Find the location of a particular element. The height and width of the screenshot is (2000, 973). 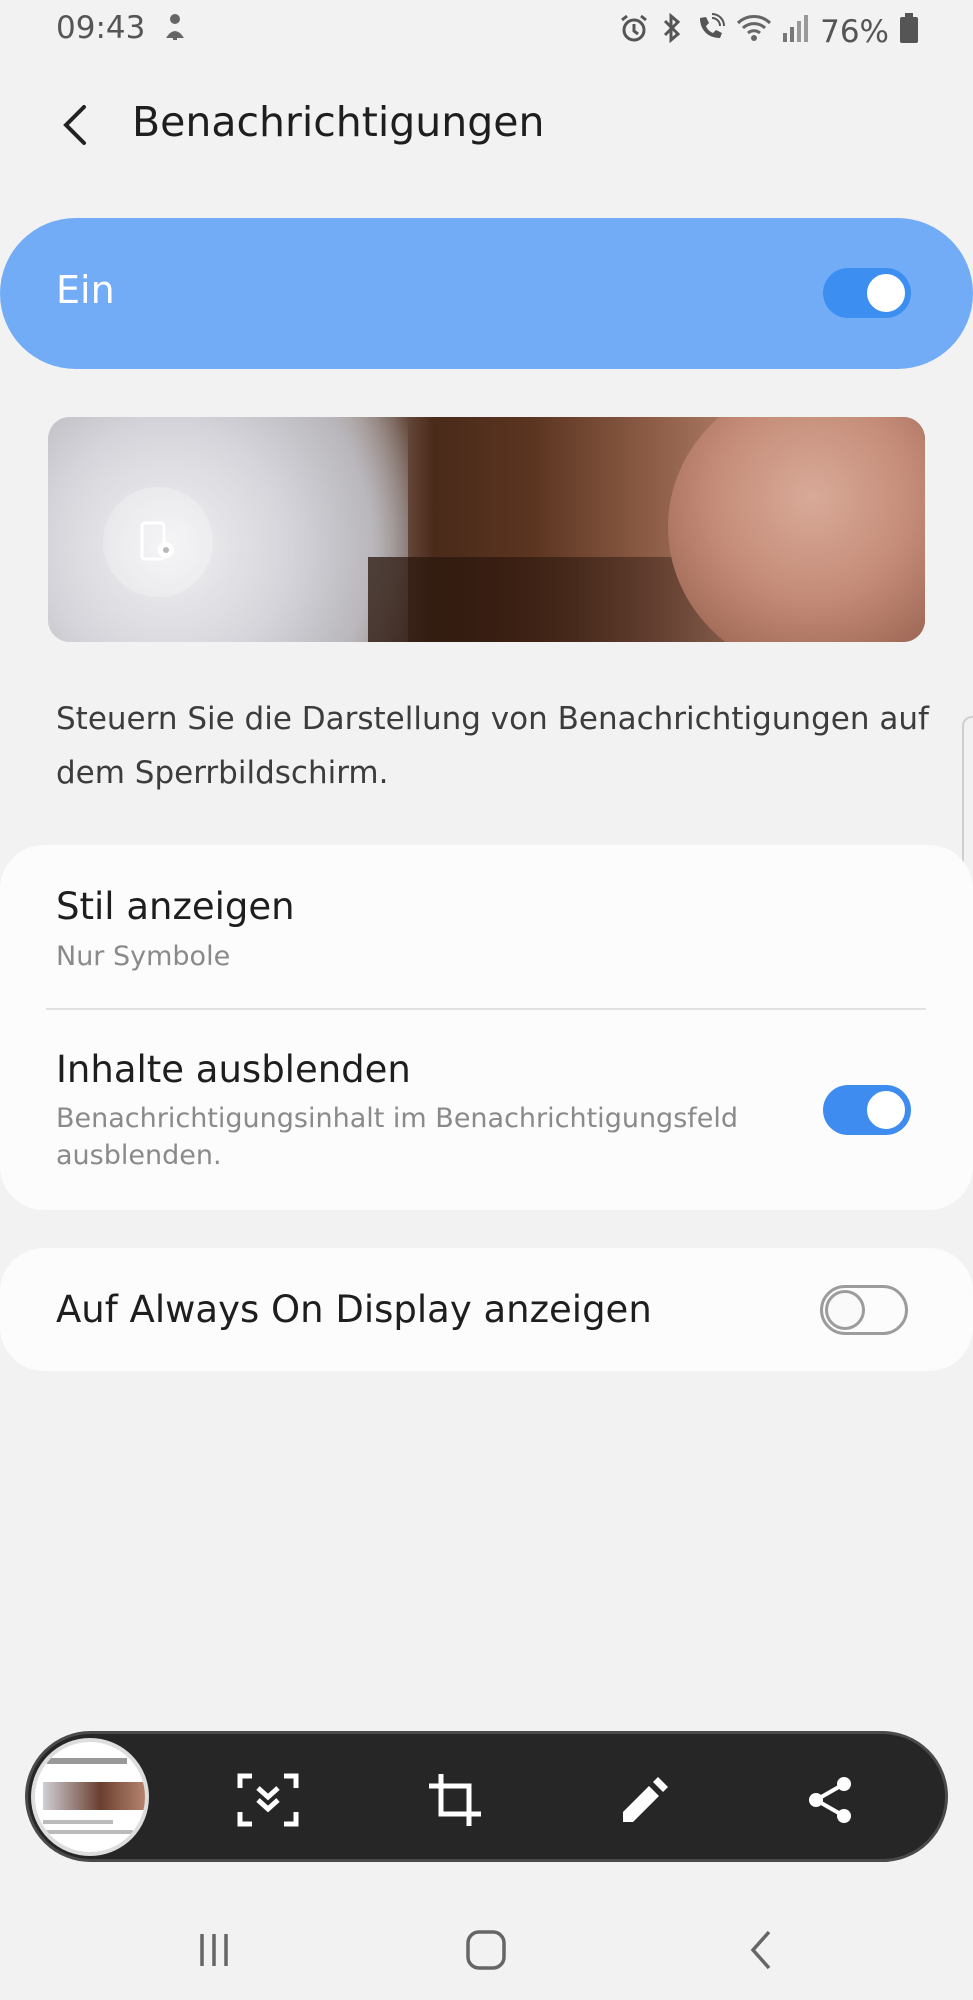

screenshot-toolbar is located at coordinates (486, 1796).